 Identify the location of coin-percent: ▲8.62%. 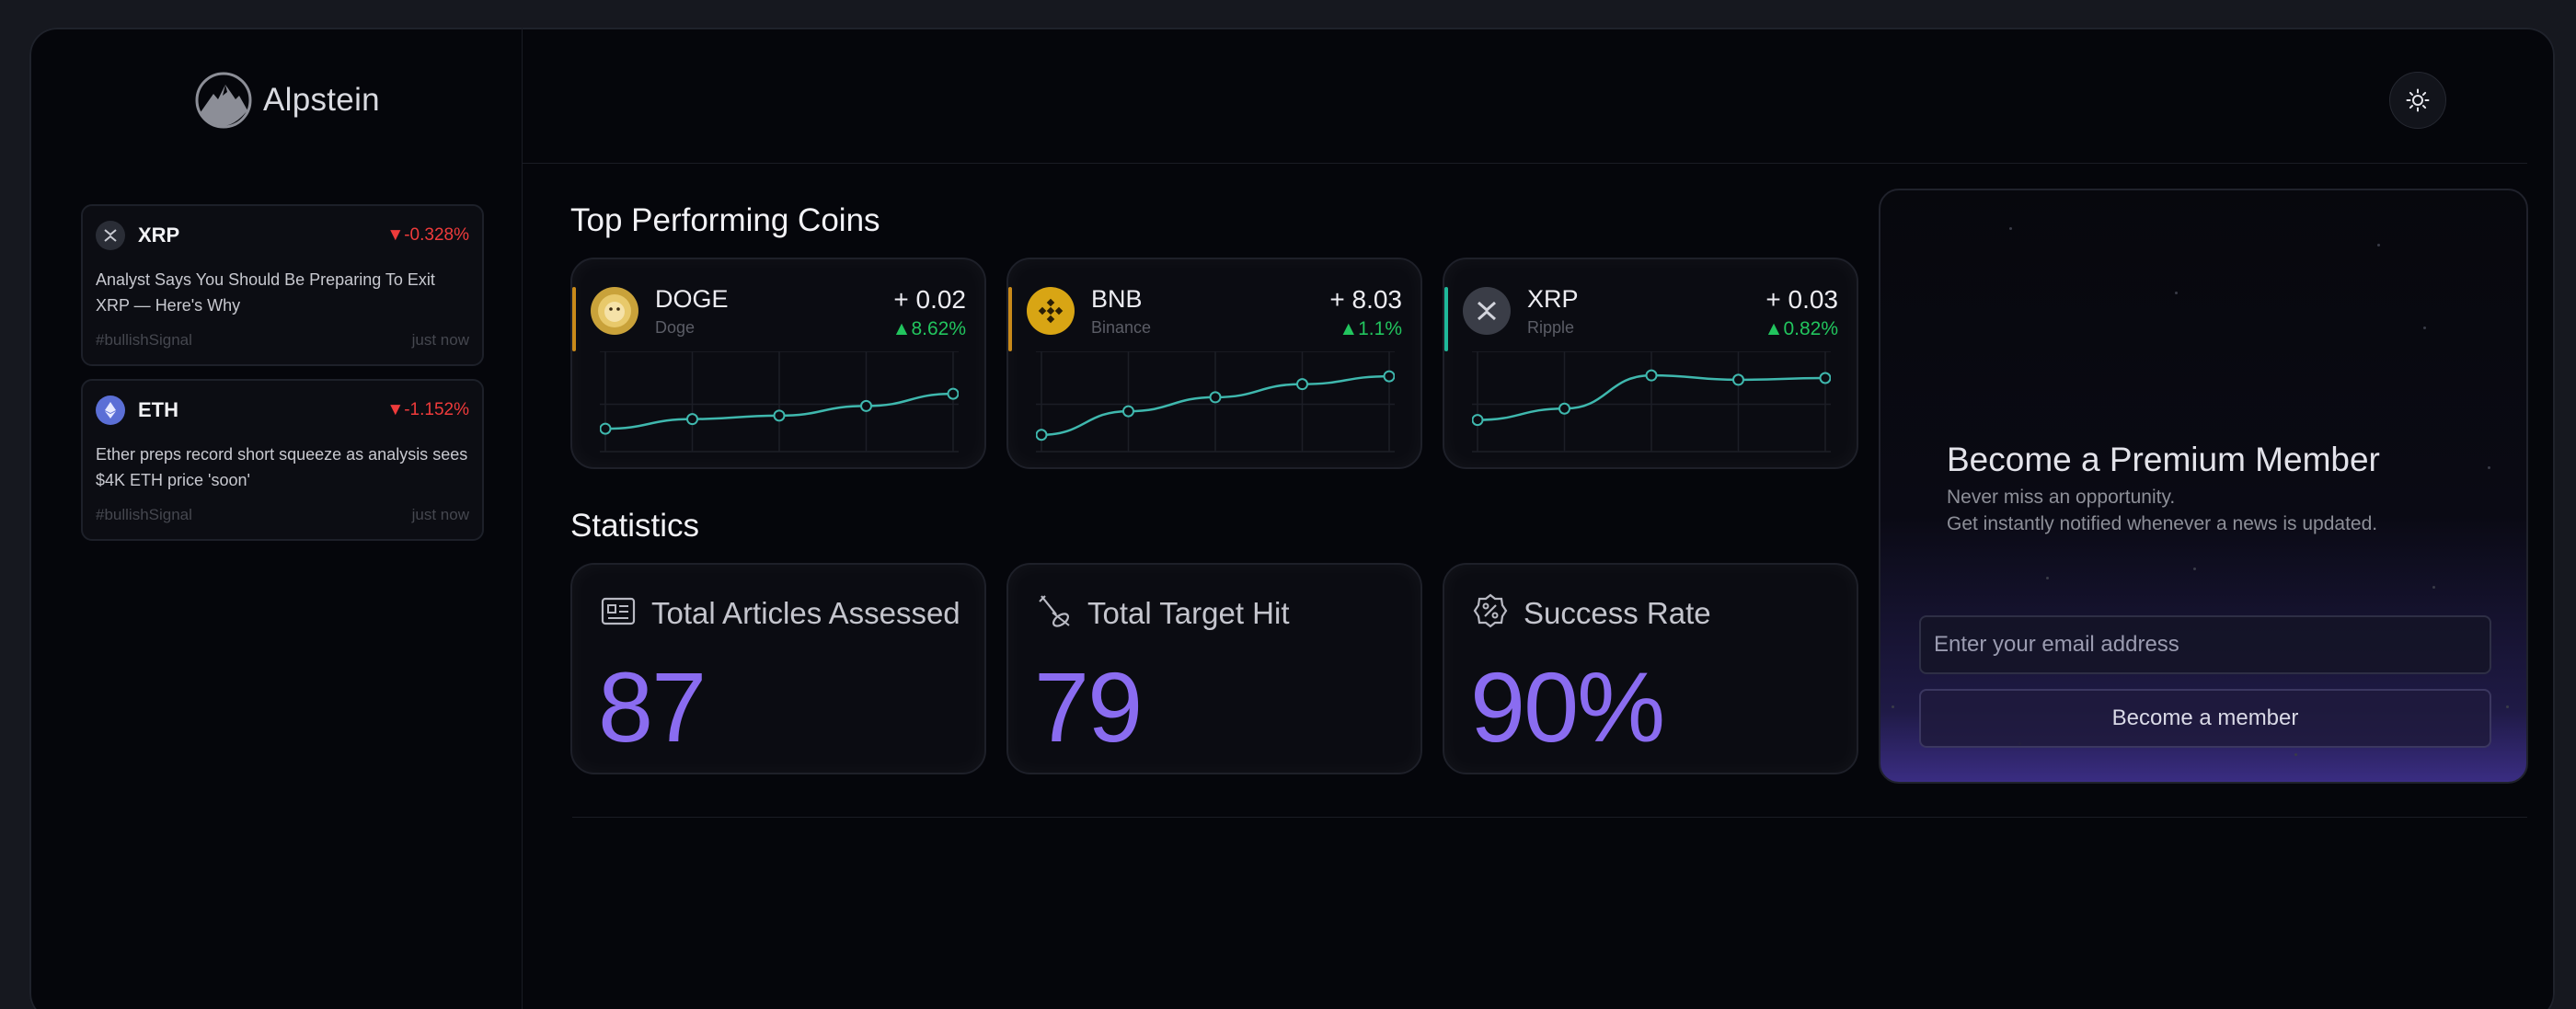
(928, 328).